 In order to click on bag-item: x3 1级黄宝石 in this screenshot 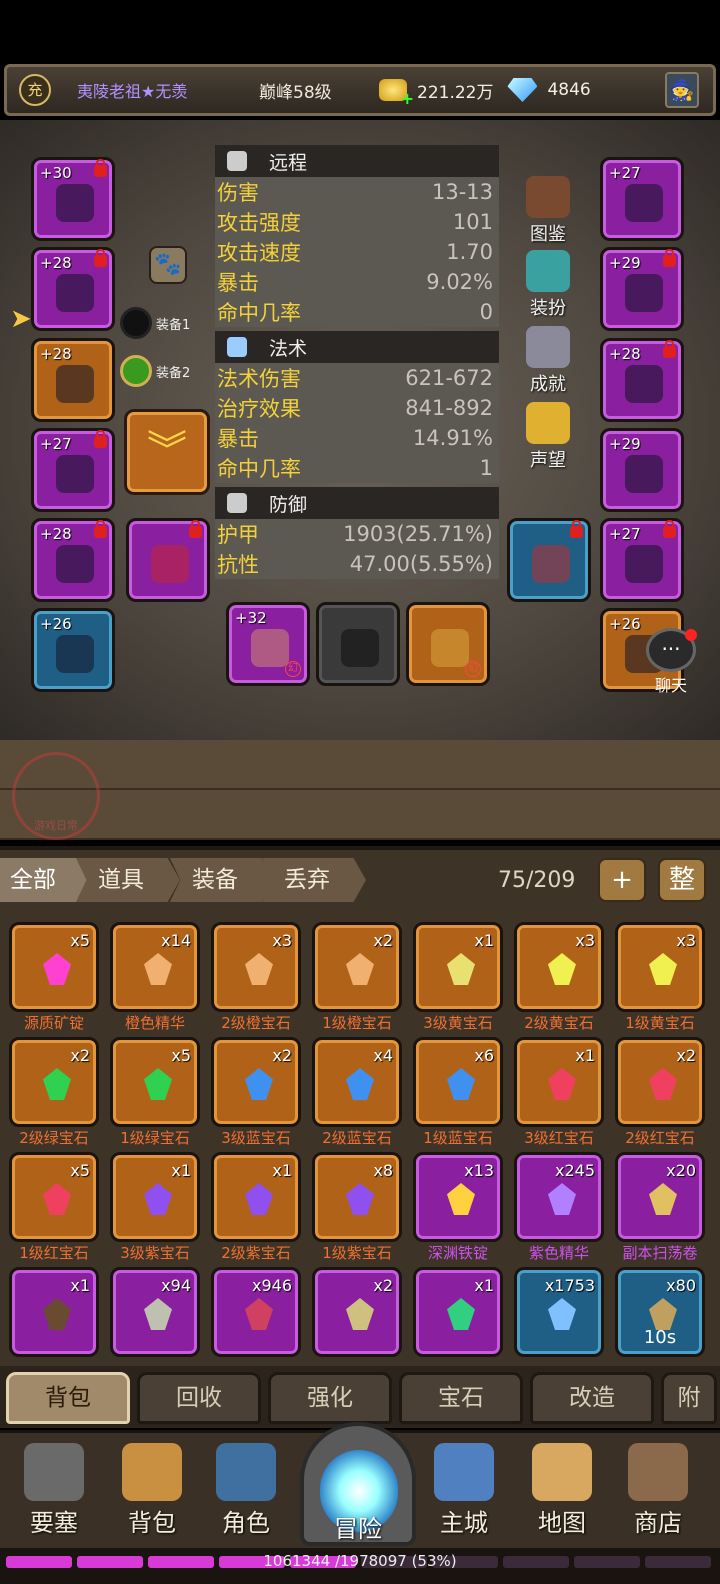, I will do `click(660, 978)`.